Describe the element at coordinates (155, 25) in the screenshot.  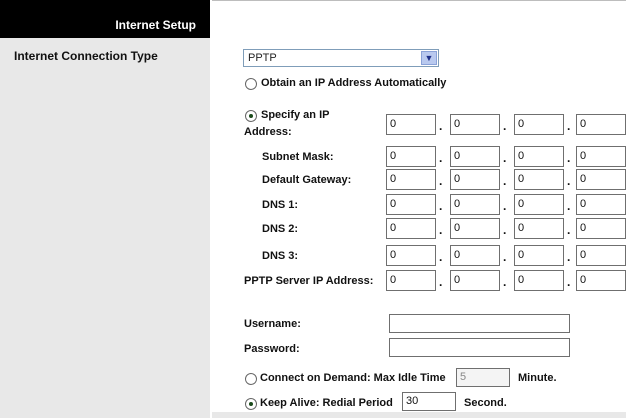
I see `sidebar-title: Internet Setup` at that location.